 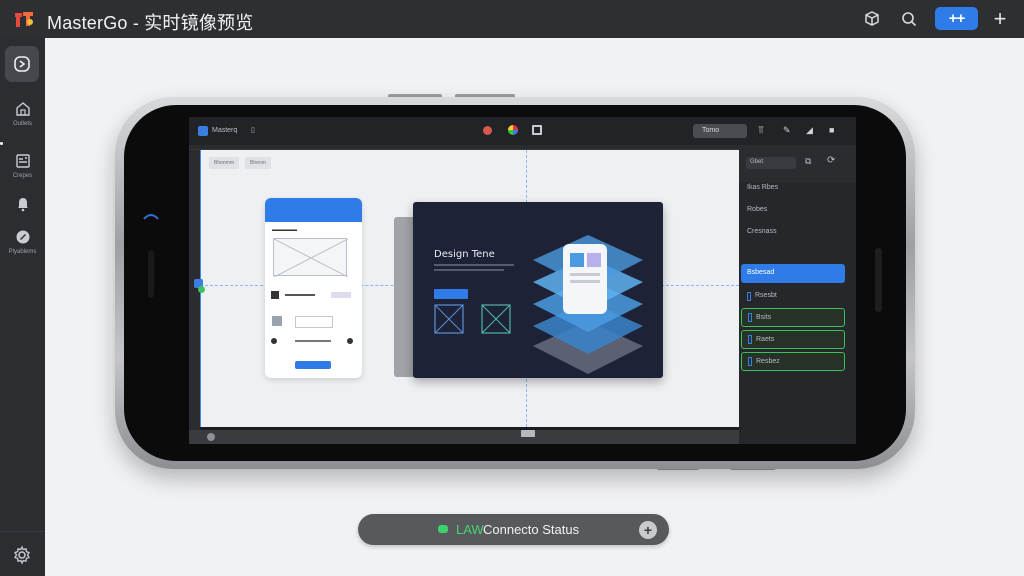 What do you see at coordinates (588, 304) in the screenshot?
I see `layers-illustration` at bounding box center [588, 304].